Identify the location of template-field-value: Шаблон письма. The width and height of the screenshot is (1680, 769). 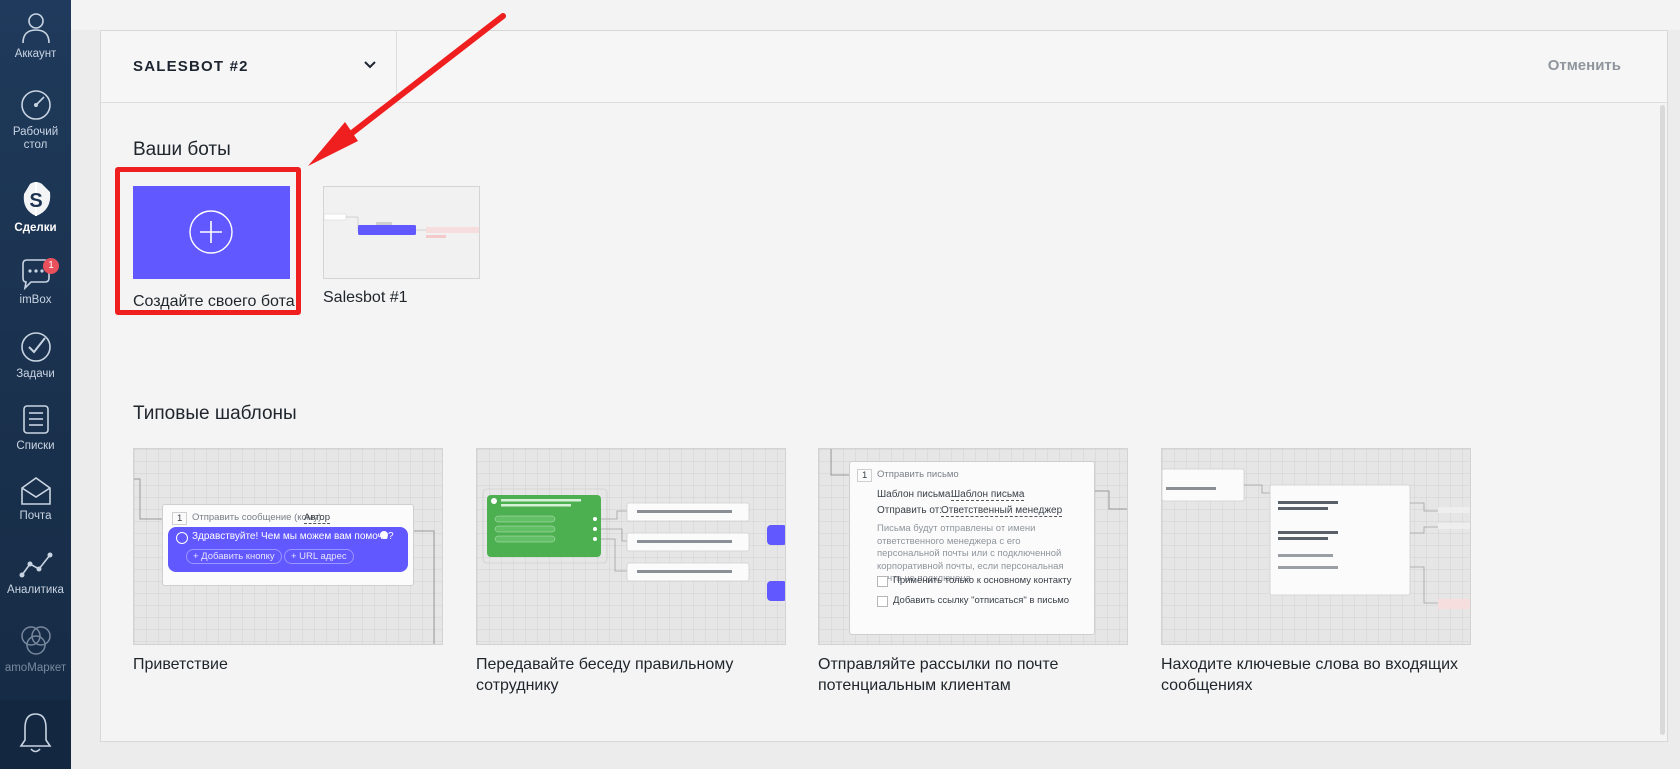
(988, 495).